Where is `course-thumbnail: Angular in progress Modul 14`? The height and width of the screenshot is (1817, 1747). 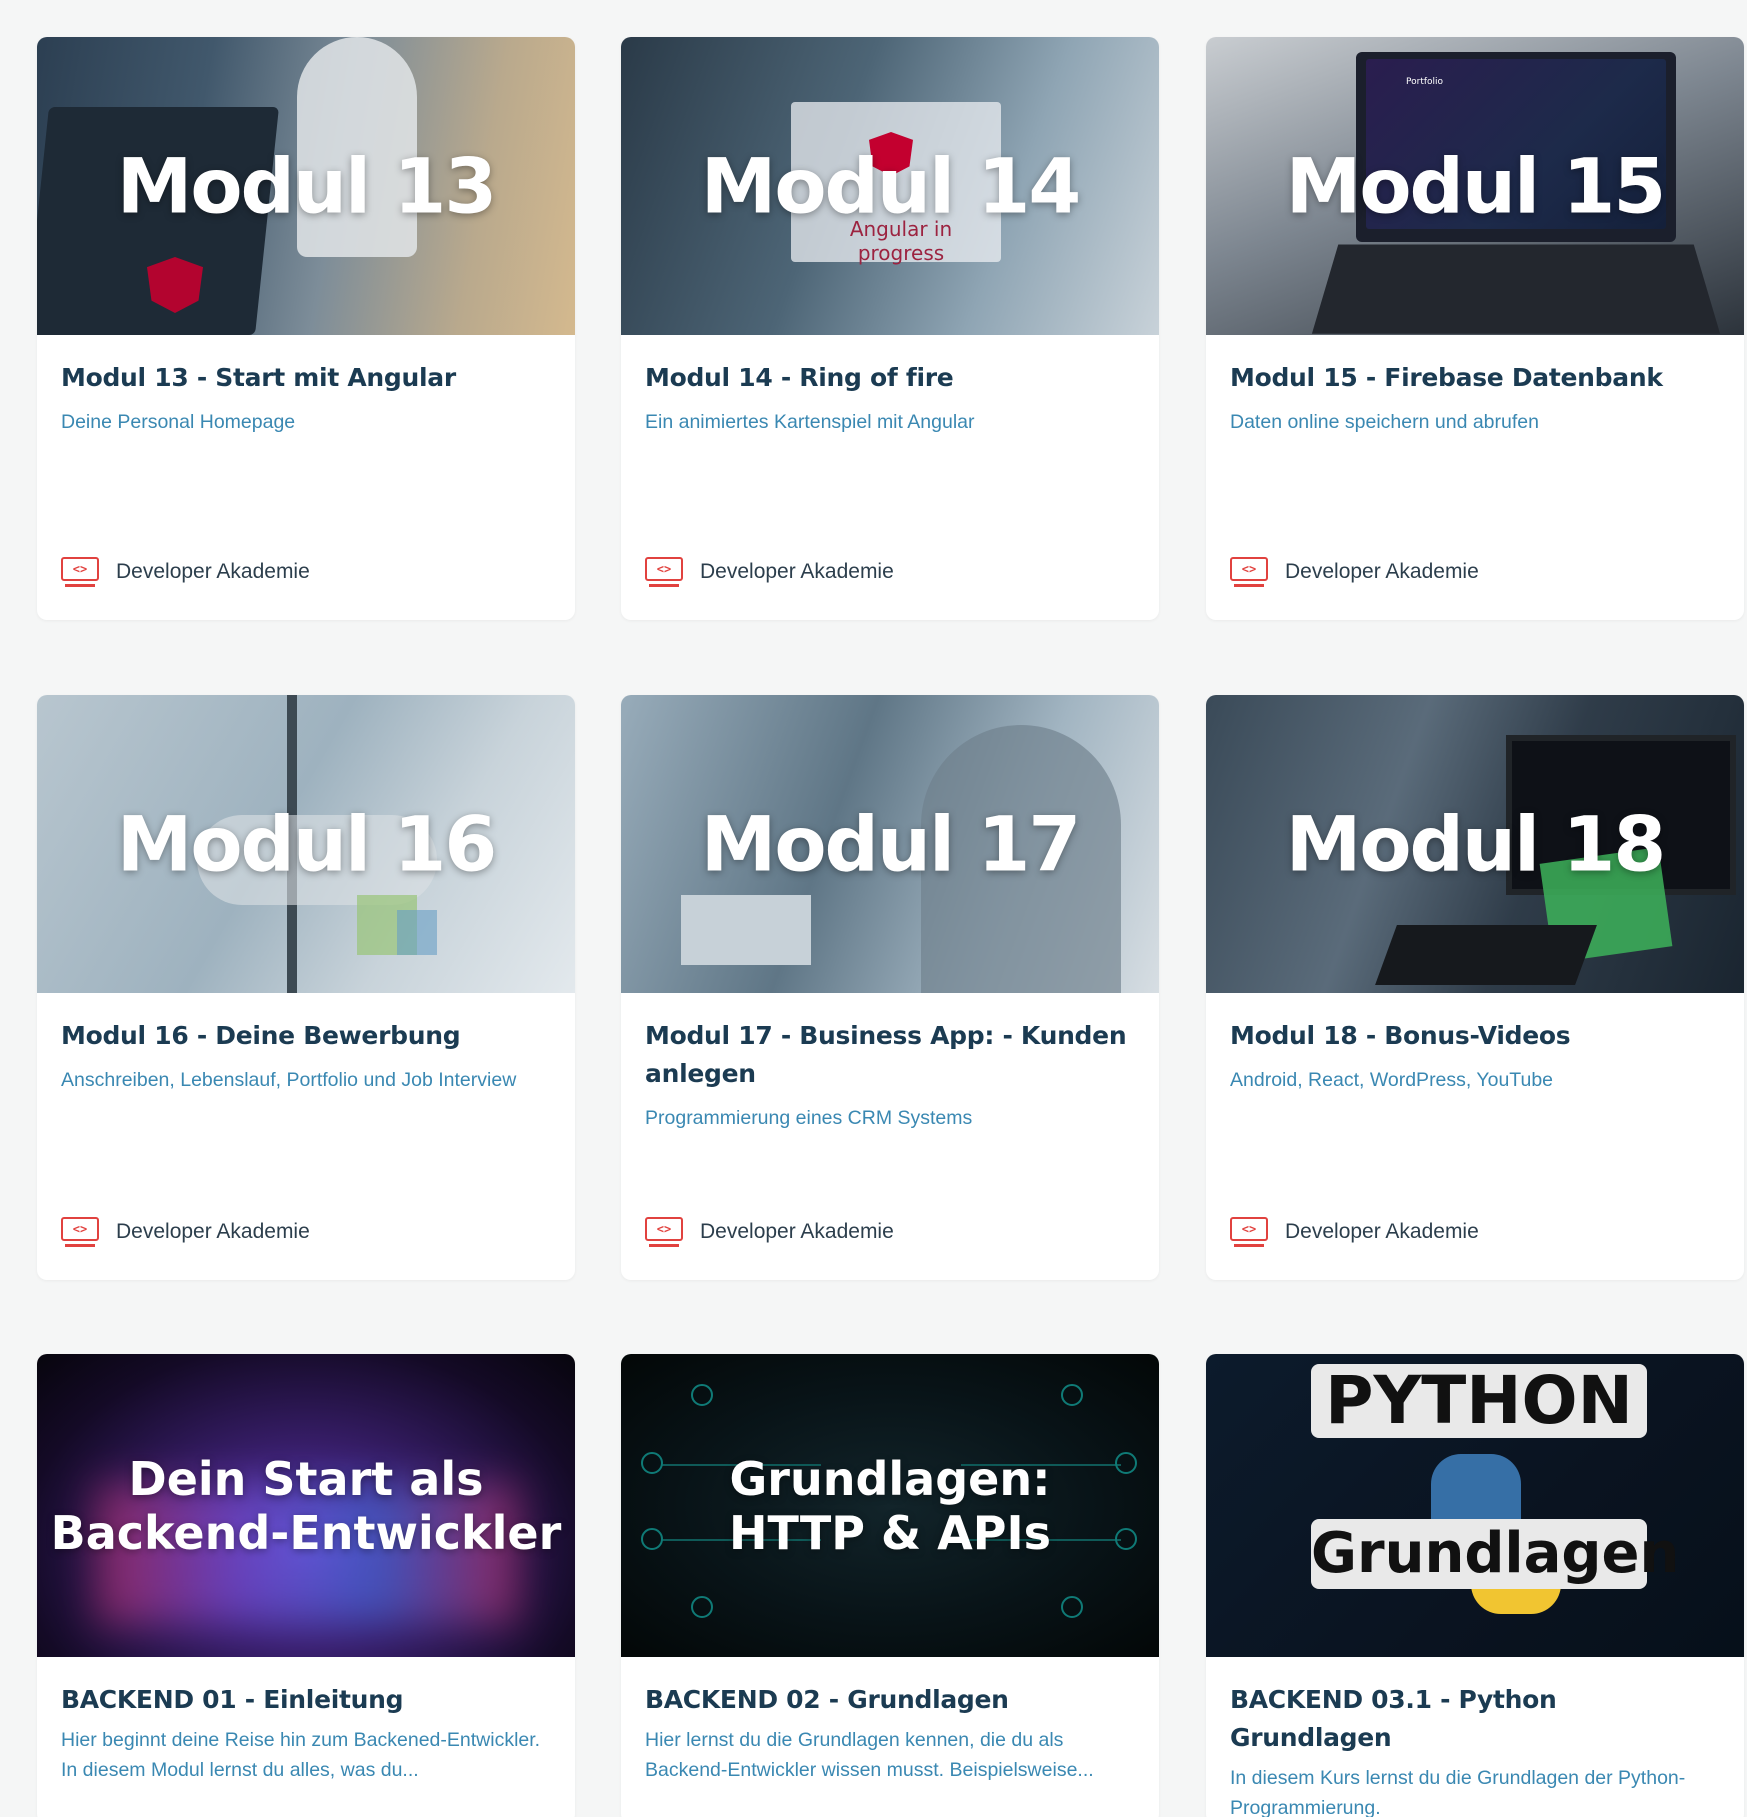
course-thumbnail: Angular in progress Modul 14 is located at coordinates (890, 186).